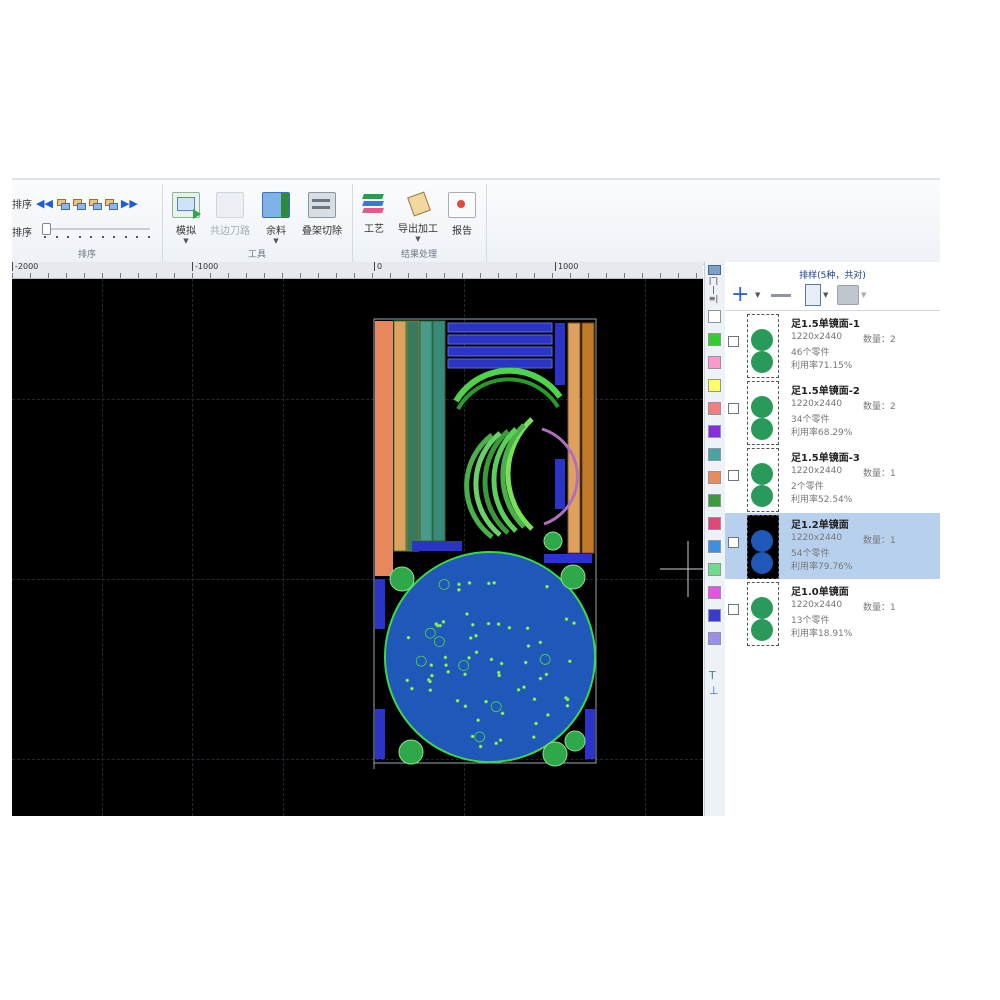 This screenshot has width=1000, height=1000. What do you see at coordinates (230, 214) in the screenshot?
I see `common-edge-button: 共边刀路` at bounding box center [230, 214].